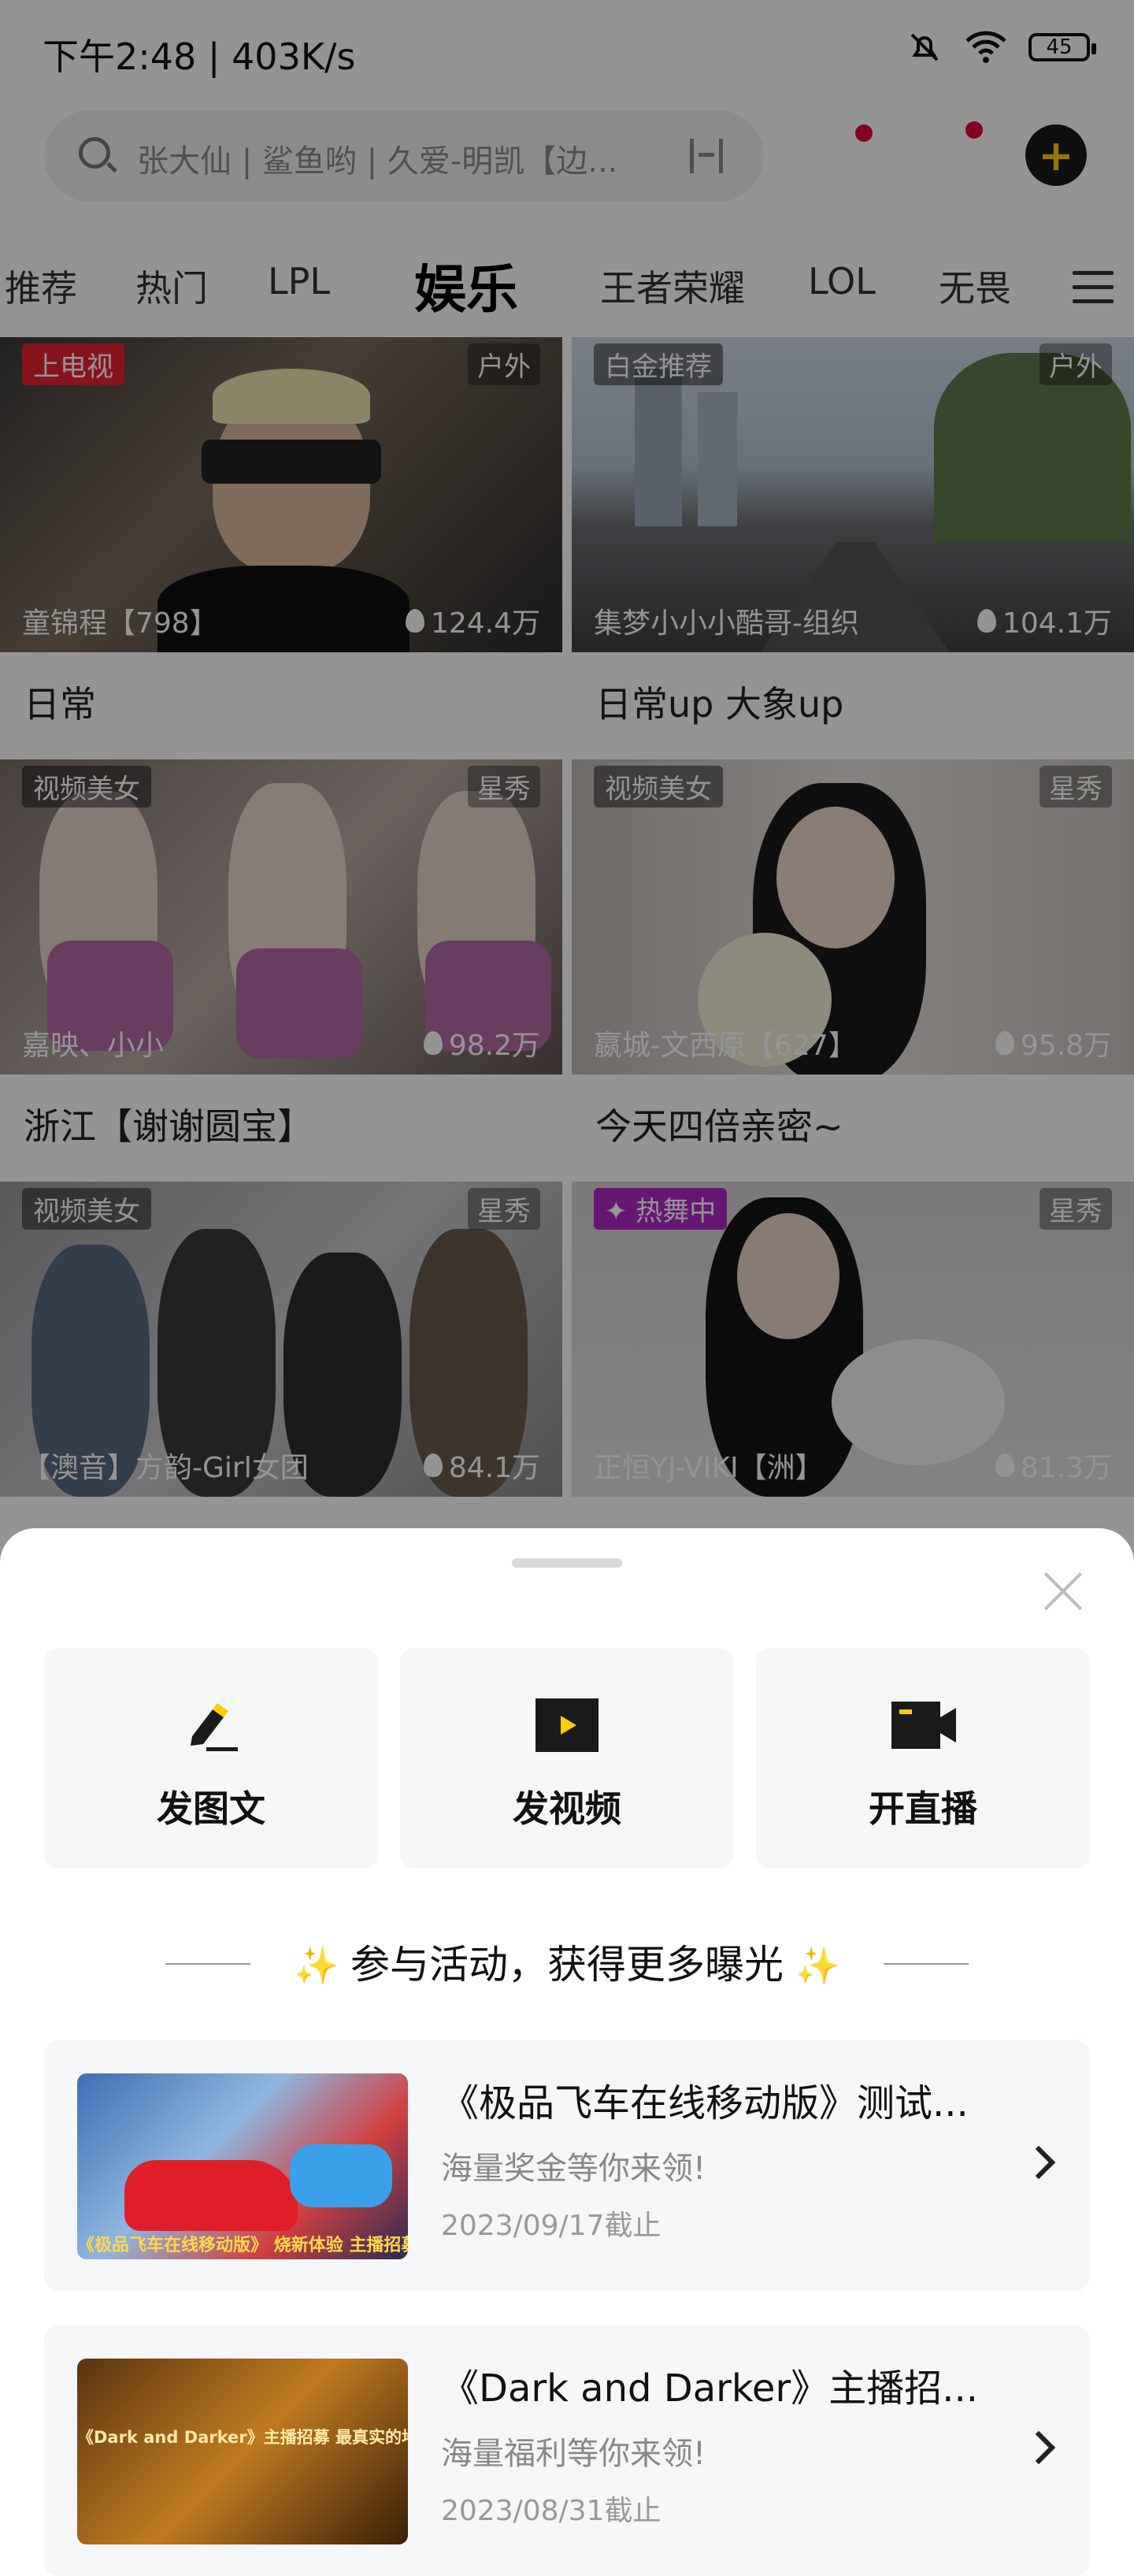 This screenshot has height=2576, width=1134. What do you see at coordinates (923, 1808) in the screenshot?
I see `action-label: 开直播` at bounding box center [923, 1808].